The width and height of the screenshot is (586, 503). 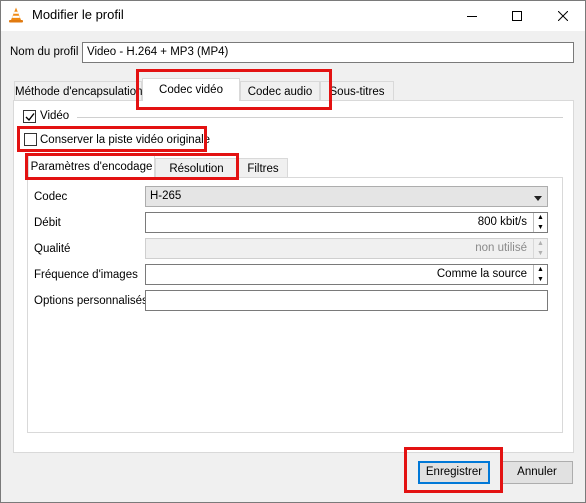 I want to click on bitrate-label: Débit, so click(x=47, y=223).